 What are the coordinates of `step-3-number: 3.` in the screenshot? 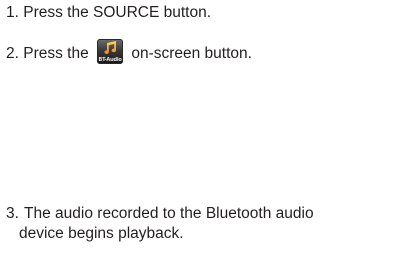 It's located at (12, 213).